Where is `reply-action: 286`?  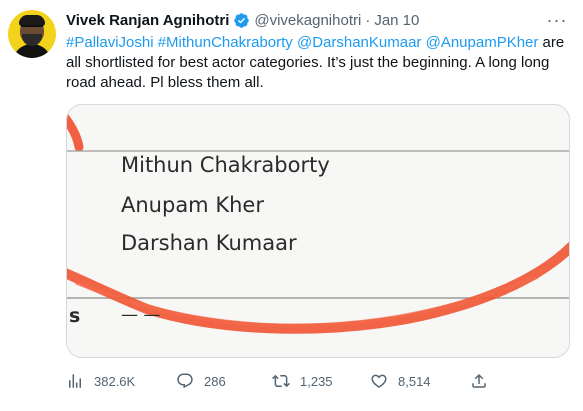 reply-action: 286 is located at coordinates (224, 381).